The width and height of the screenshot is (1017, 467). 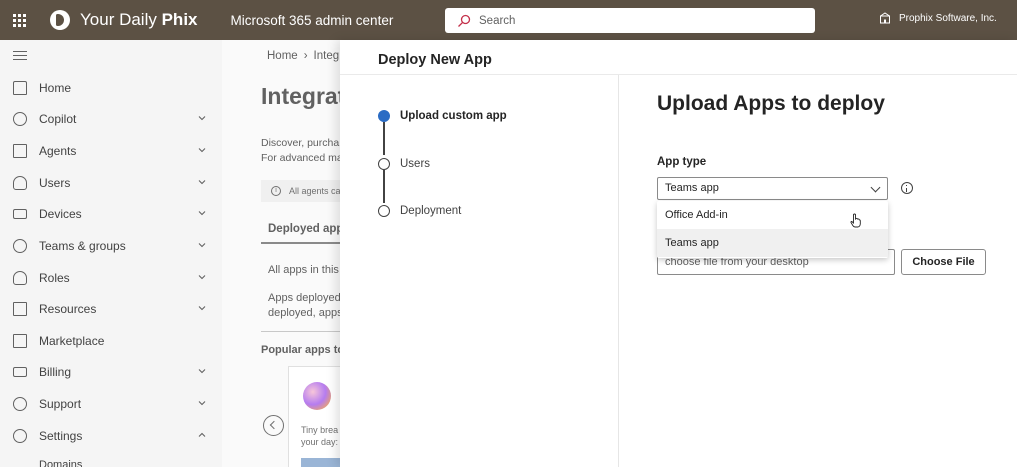 I want to click on sidebar-item-support: Support, so click(x=111, y=403).